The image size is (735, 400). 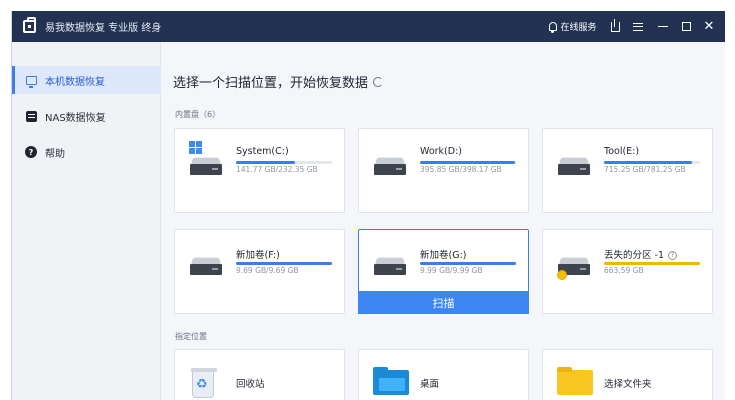 I want to click on drive-name: 新加卷(F:), so click(x=258, y=255).